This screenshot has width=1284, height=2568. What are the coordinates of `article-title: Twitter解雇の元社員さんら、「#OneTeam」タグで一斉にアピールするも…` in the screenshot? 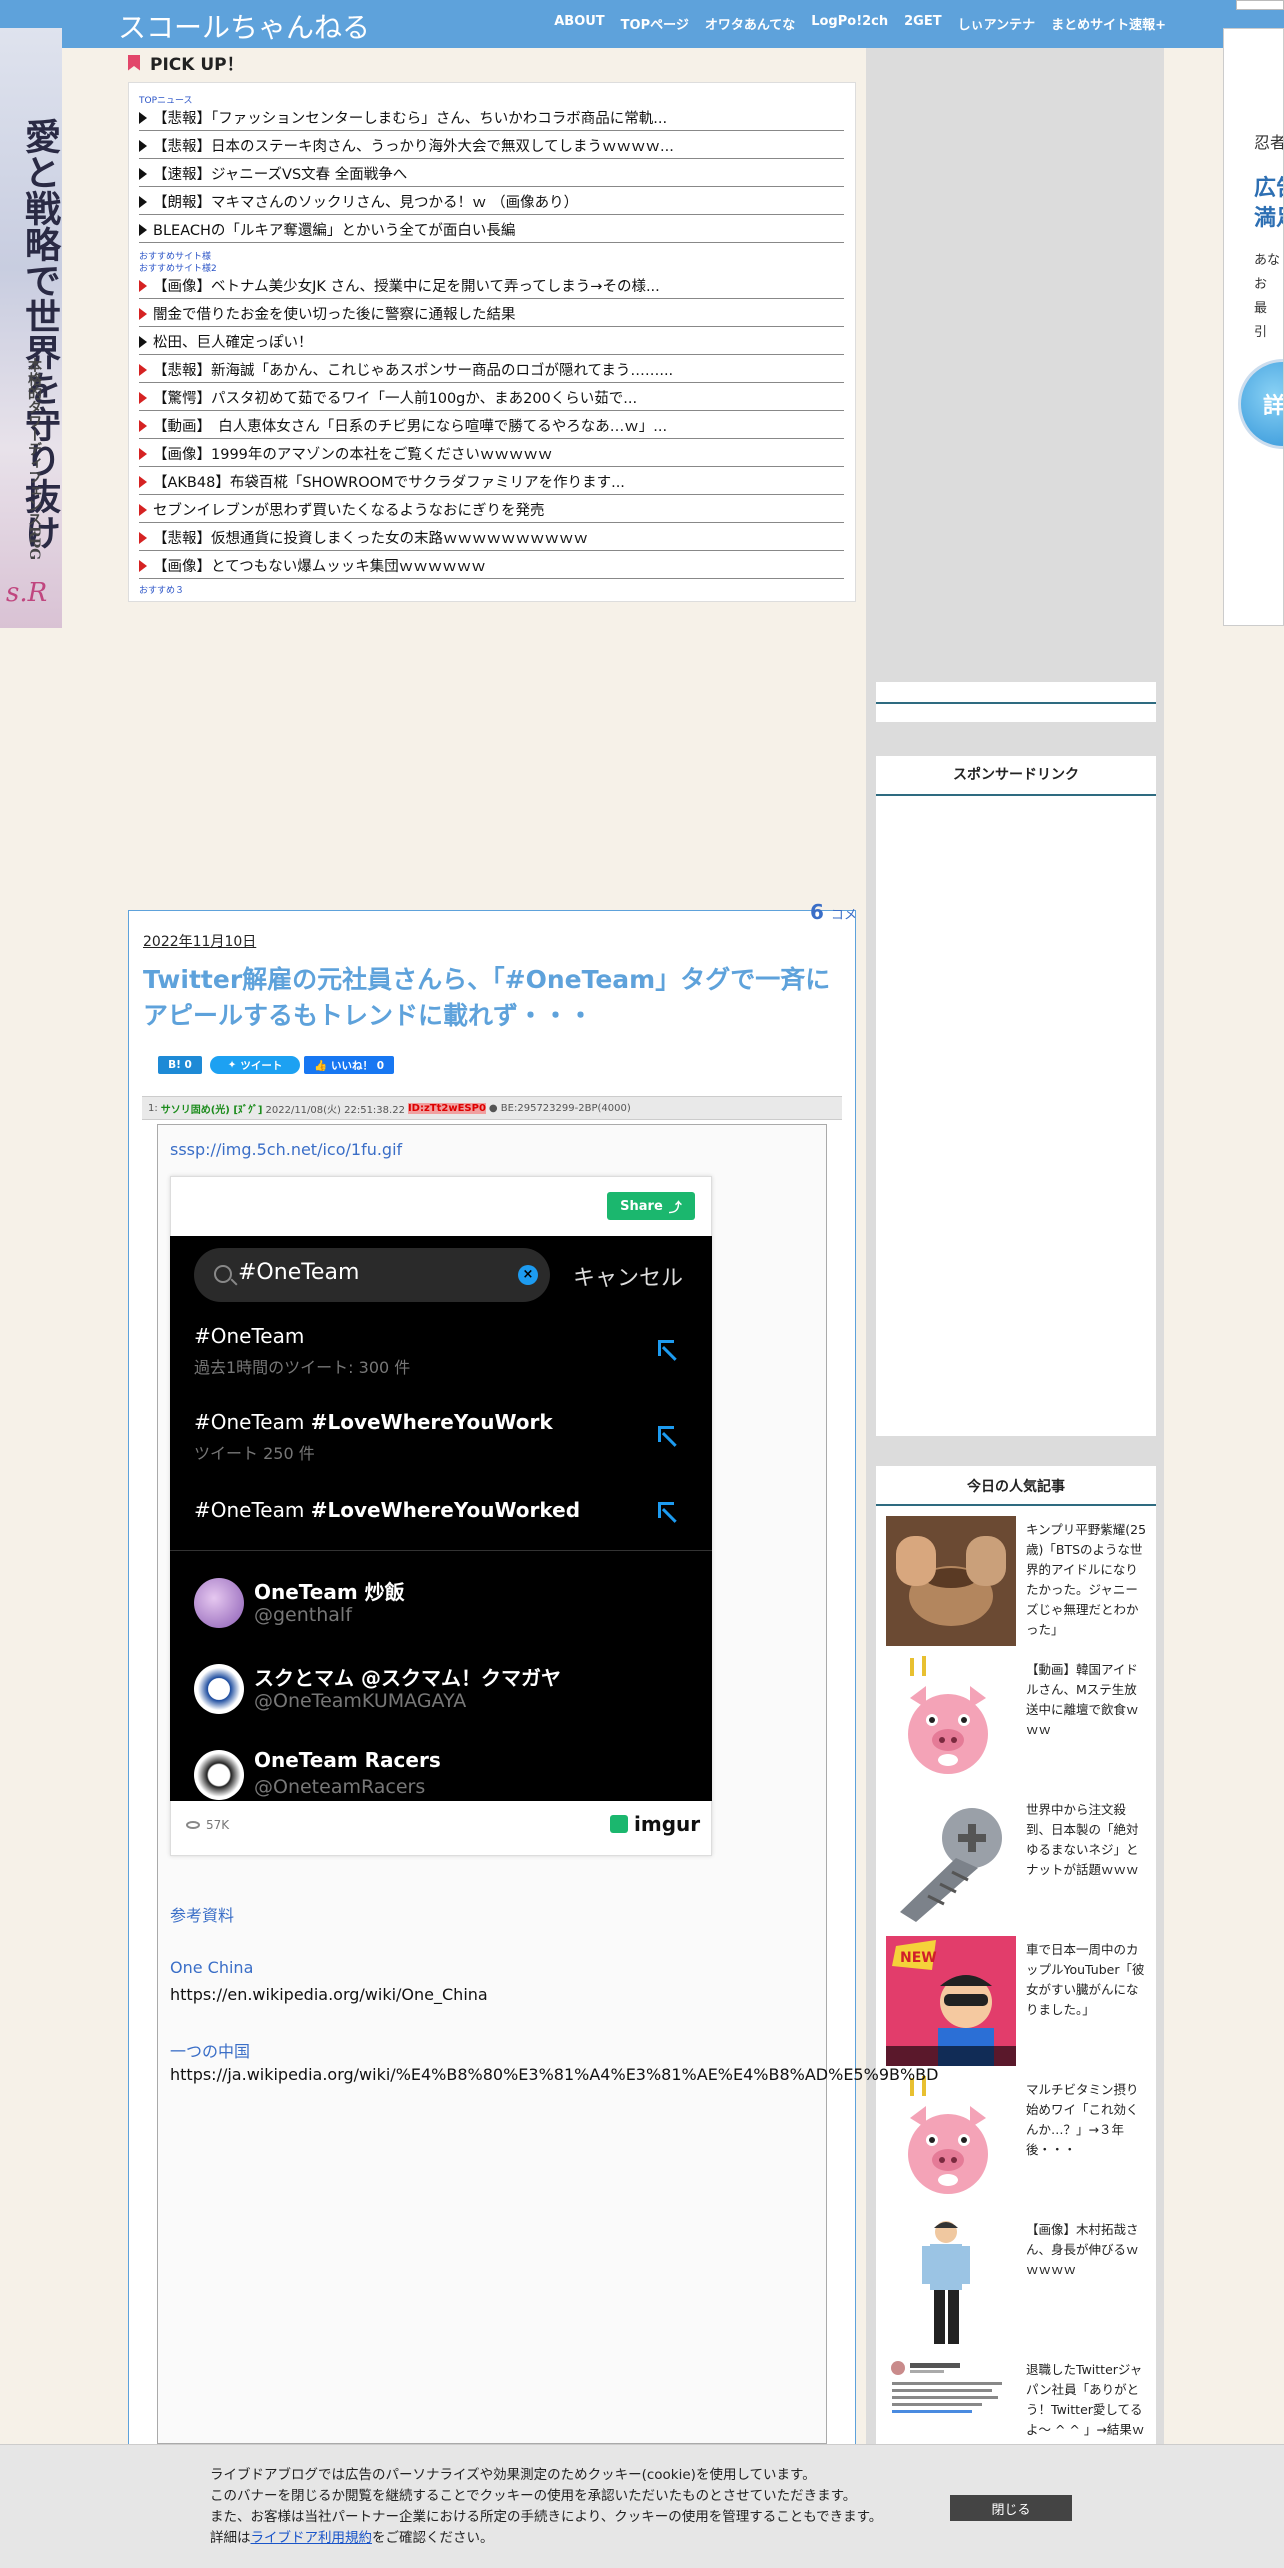 It's located at (493, 998).